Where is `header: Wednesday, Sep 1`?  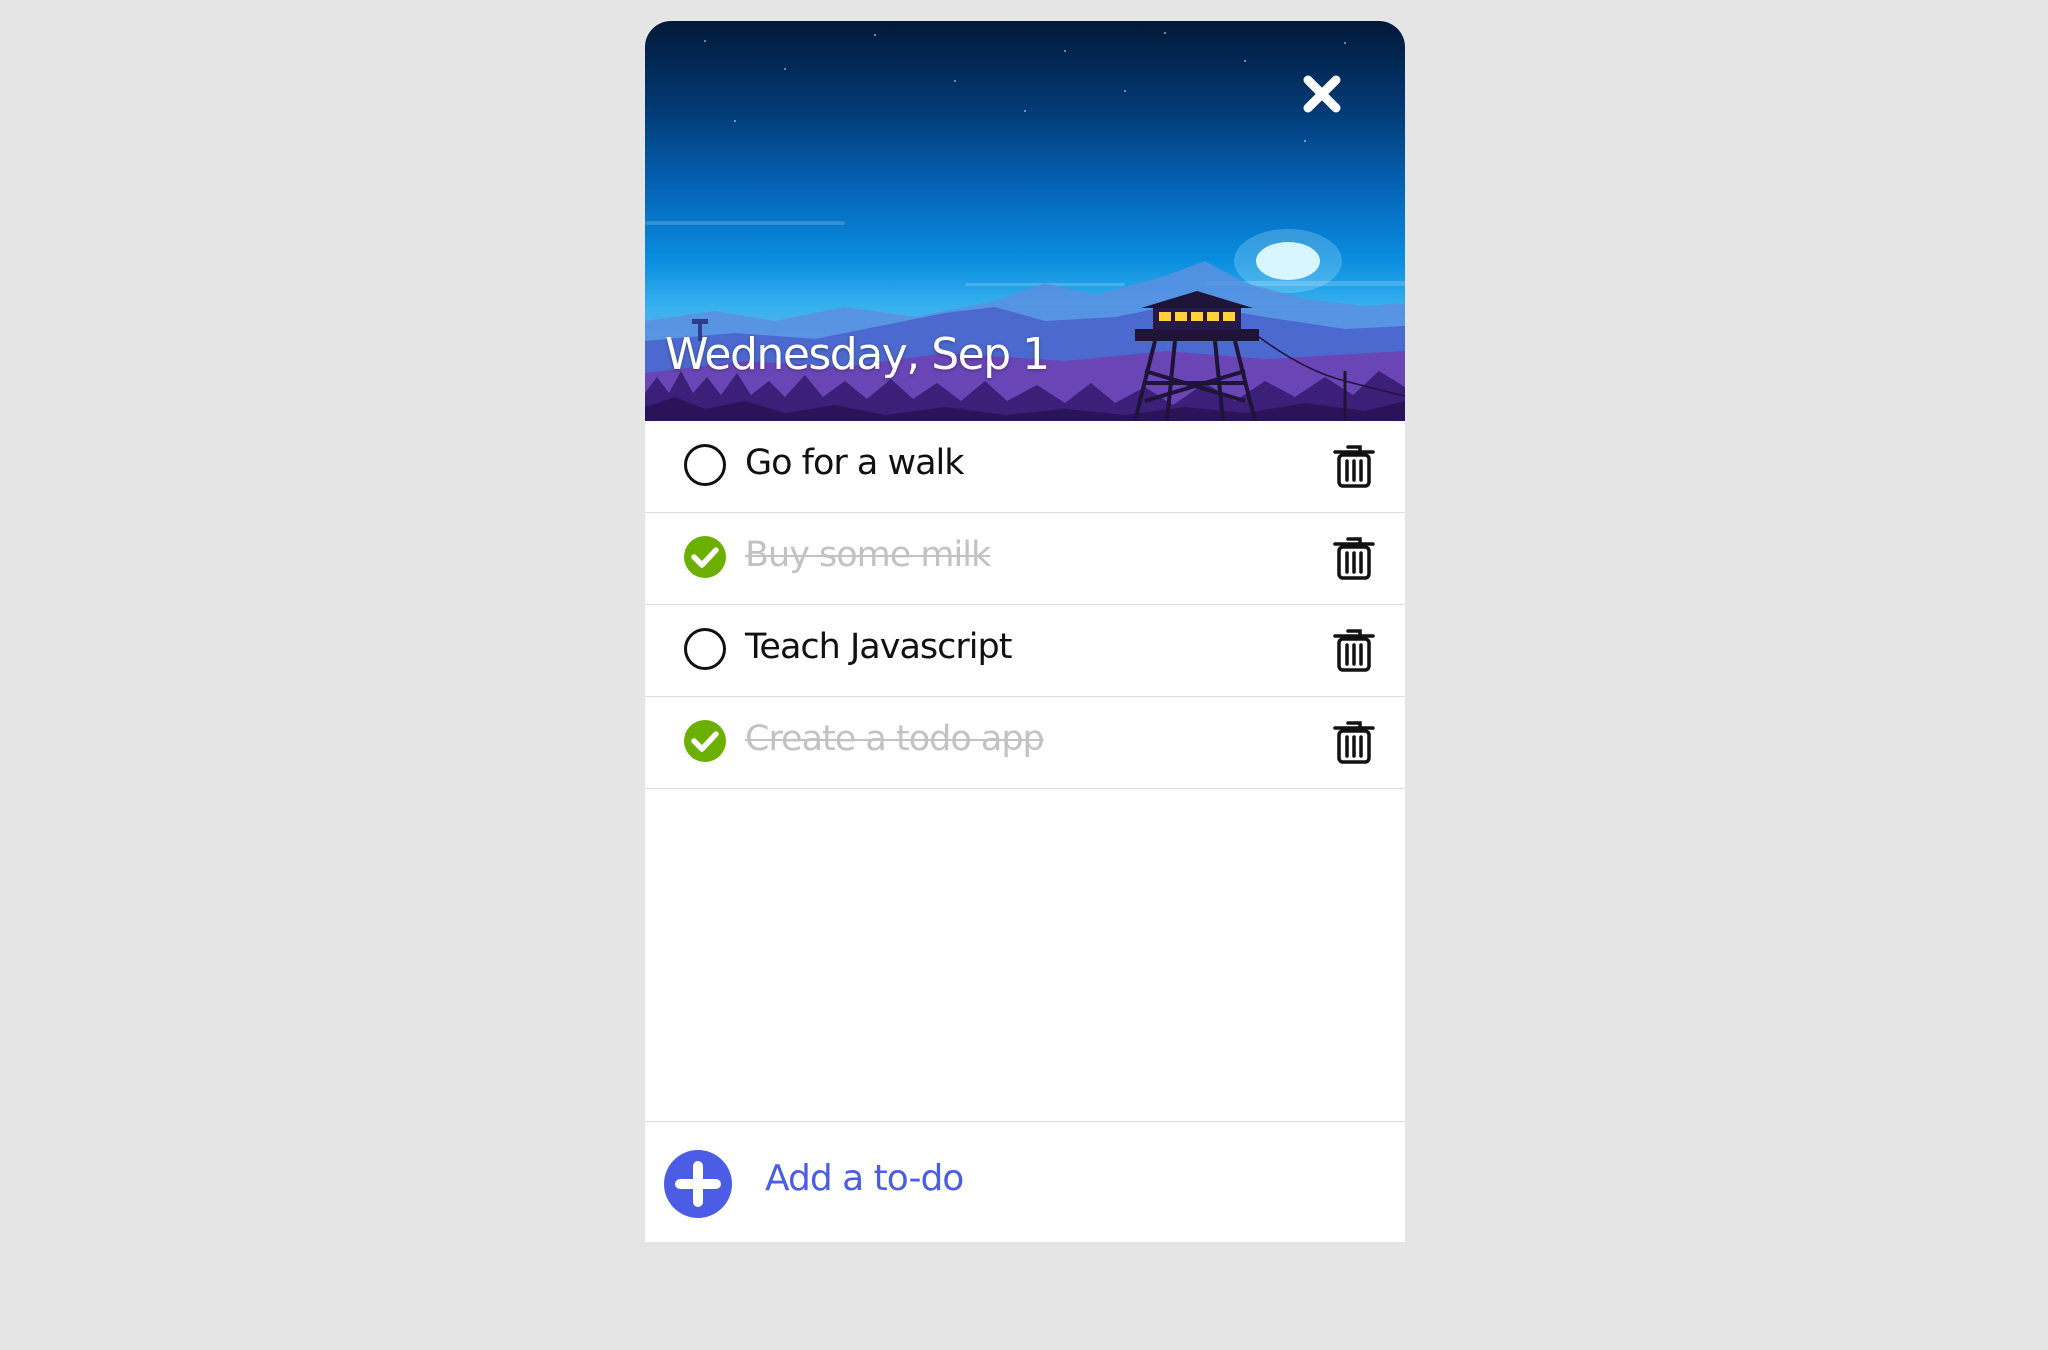 header: Wednesday, Sep 1 is located at coordinates (1025, 221).